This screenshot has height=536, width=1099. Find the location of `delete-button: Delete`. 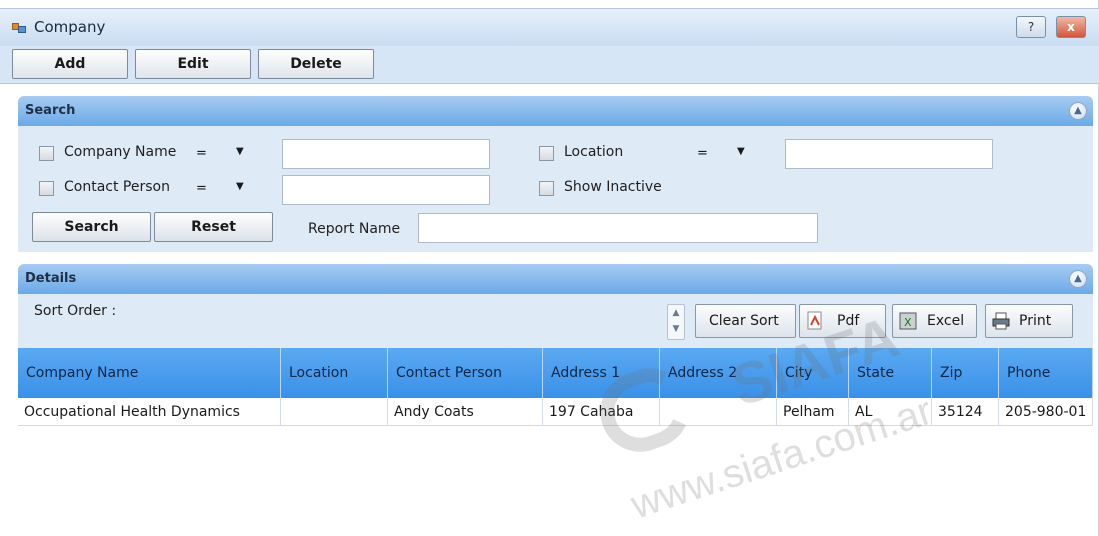

delete-button: Delete is located at coordinates (316, 64).